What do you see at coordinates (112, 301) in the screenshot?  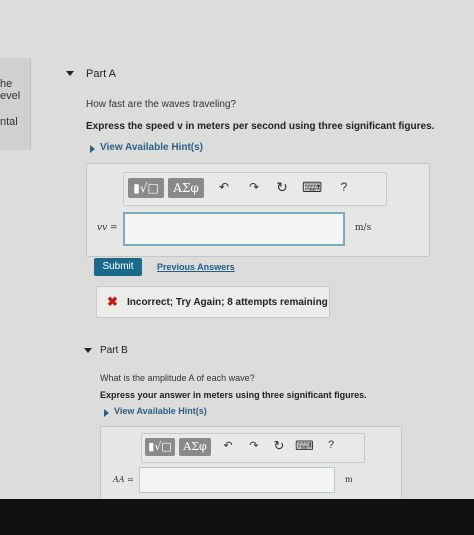 I see `incorrect-x-icon: ✖` at bounding box center [112, 301].